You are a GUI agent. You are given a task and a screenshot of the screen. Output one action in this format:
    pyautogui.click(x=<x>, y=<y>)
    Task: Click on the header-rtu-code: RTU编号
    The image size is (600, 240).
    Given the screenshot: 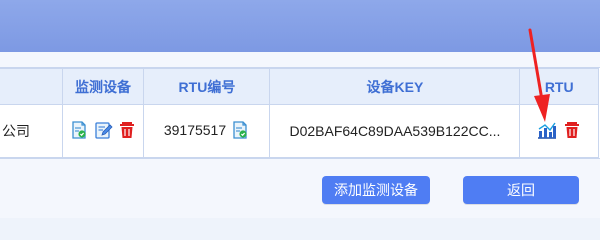 What is the action you would take?
    pyautogui.click(x=207, y=86)
    